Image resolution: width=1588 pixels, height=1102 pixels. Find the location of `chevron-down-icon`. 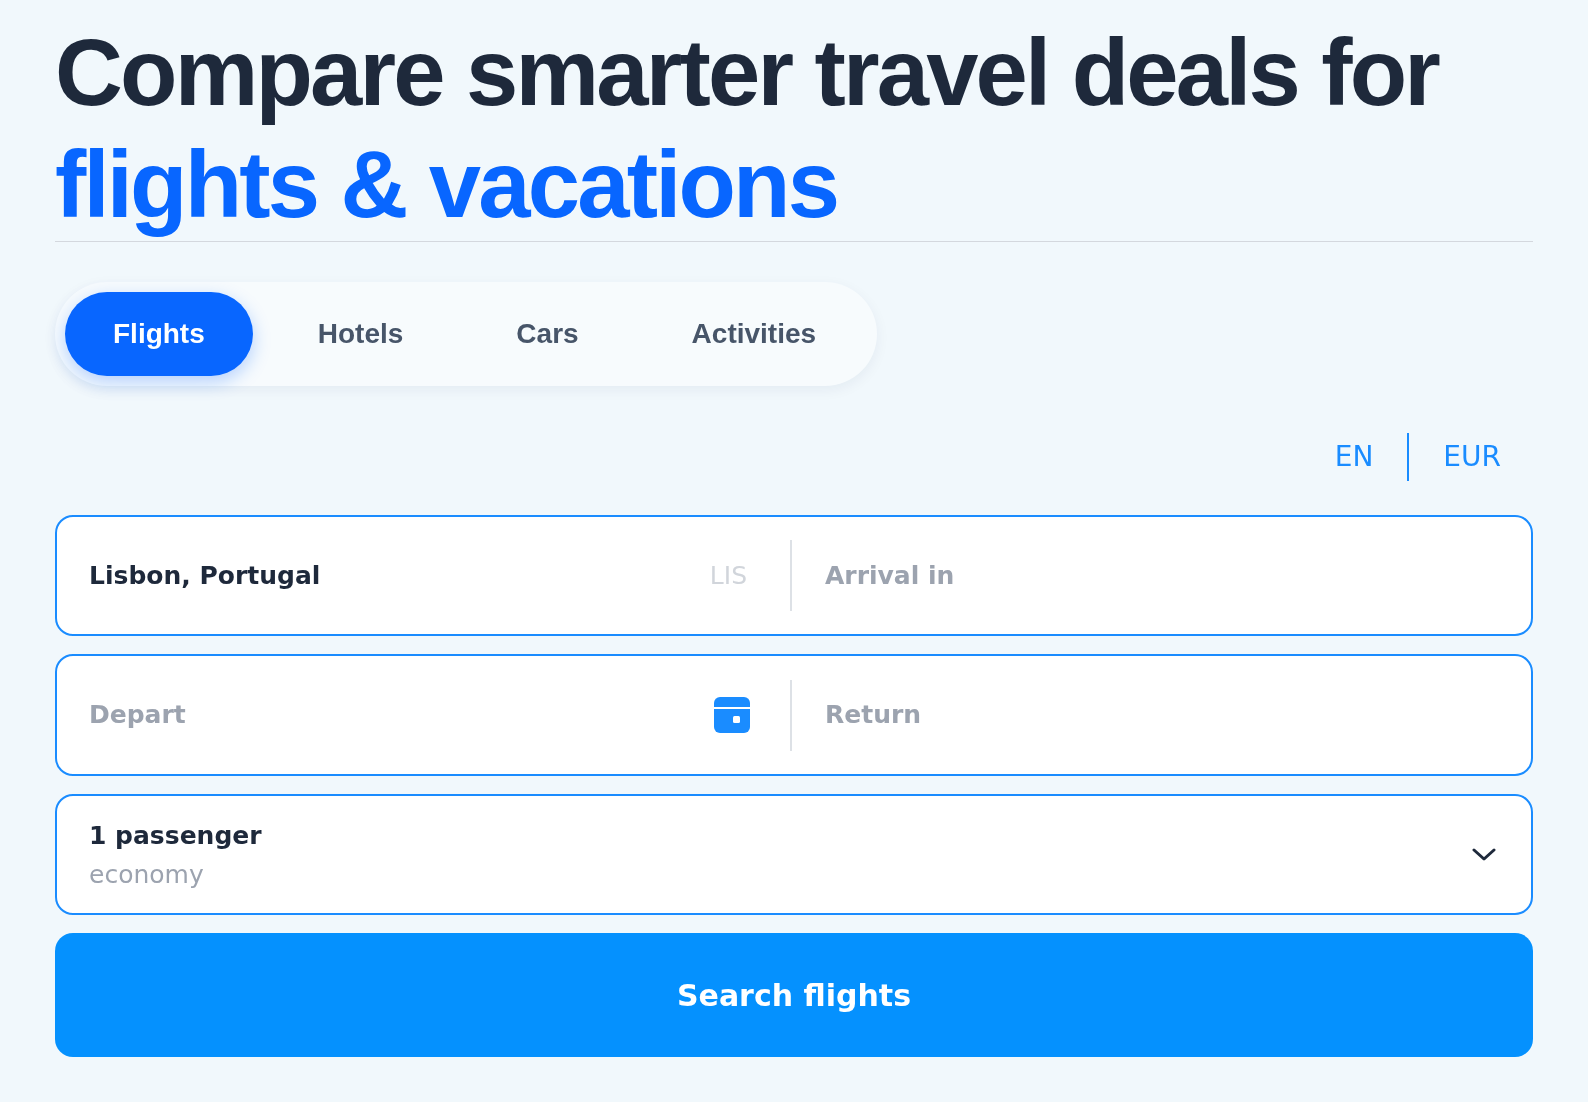

chevron-down-icon is located at coordinates (1484, 854).